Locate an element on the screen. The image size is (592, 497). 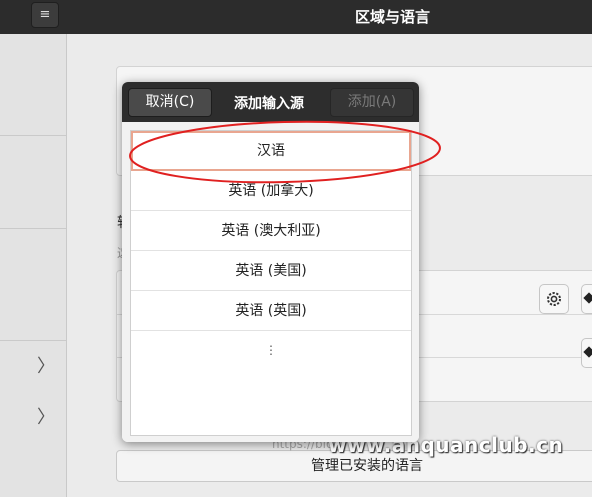
language-item-english-uk: 英语 (英国) is located at coordinates (271, 311).